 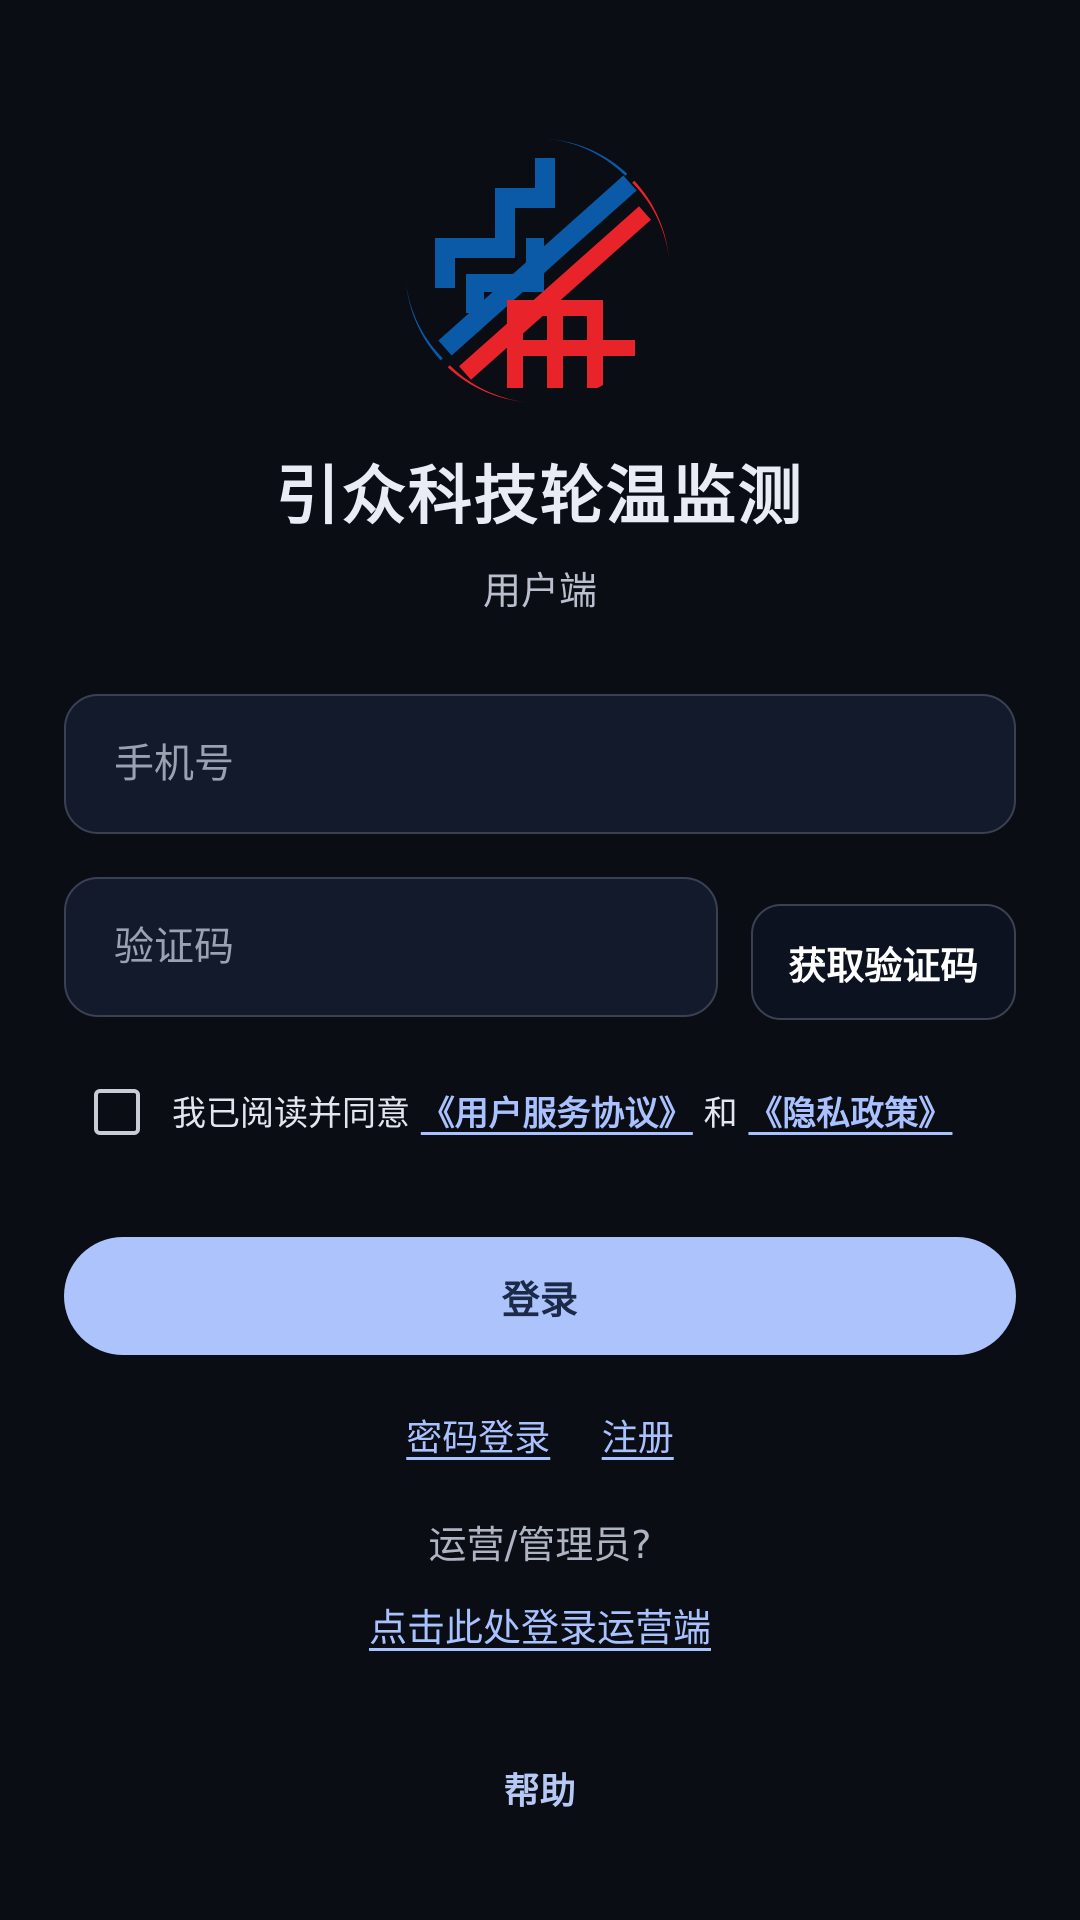 What do you see at coordinates (540, 1792) in the screenshot?
I see `help-link: 帮助` at bounding box center [540, 1792].